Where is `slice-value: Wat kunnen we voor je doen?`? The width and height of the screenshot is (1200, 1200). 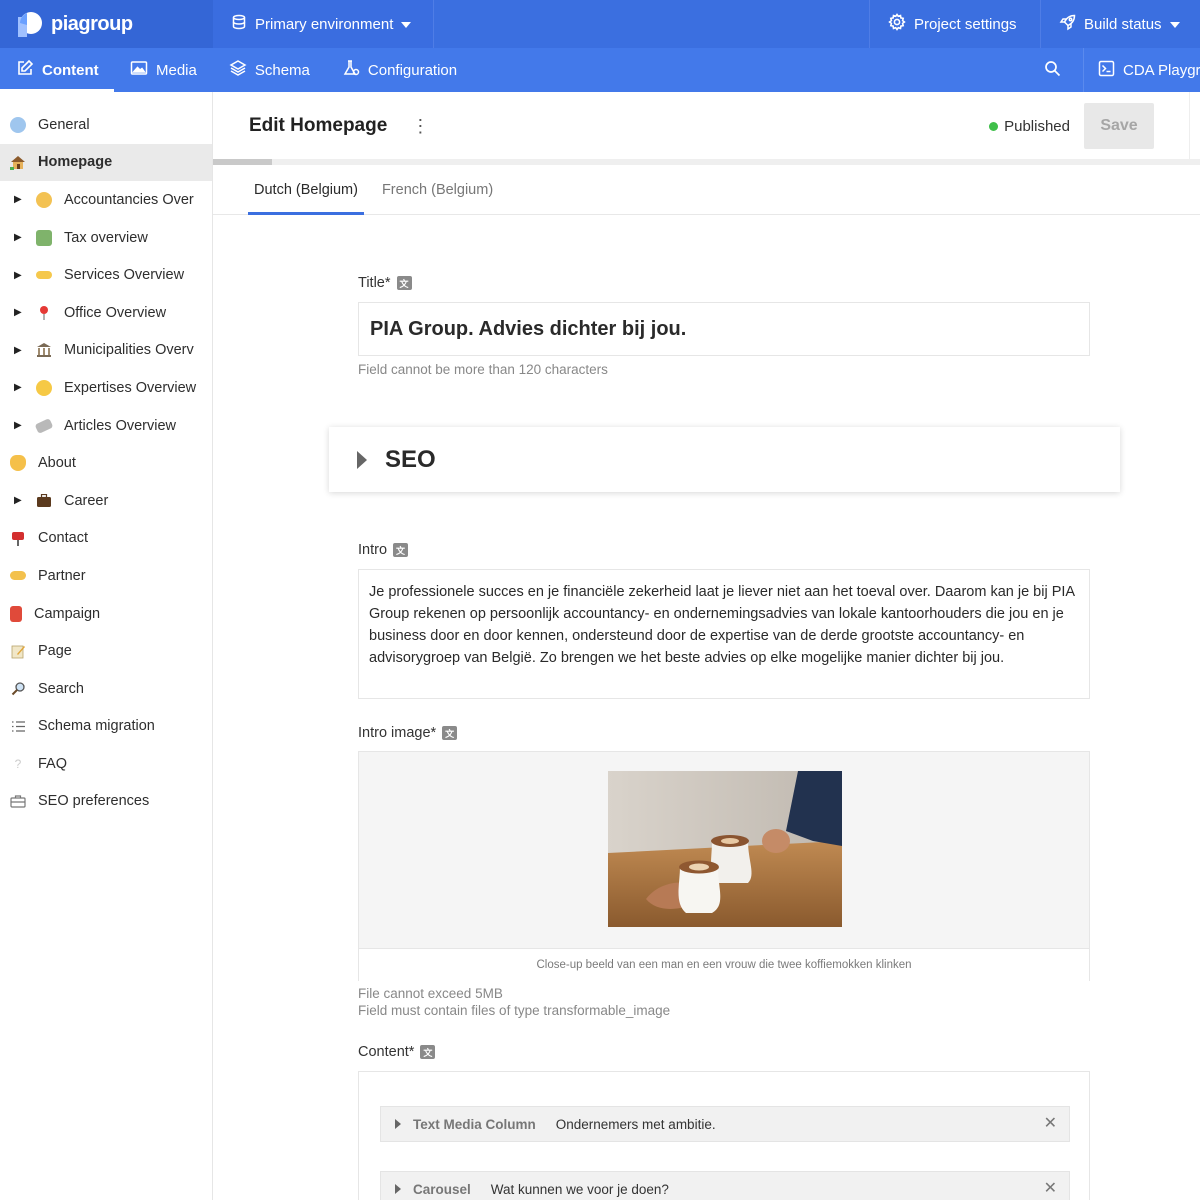
slice-value: Wat kunnen we voor je doen? is located at coordinates (579, 1189).